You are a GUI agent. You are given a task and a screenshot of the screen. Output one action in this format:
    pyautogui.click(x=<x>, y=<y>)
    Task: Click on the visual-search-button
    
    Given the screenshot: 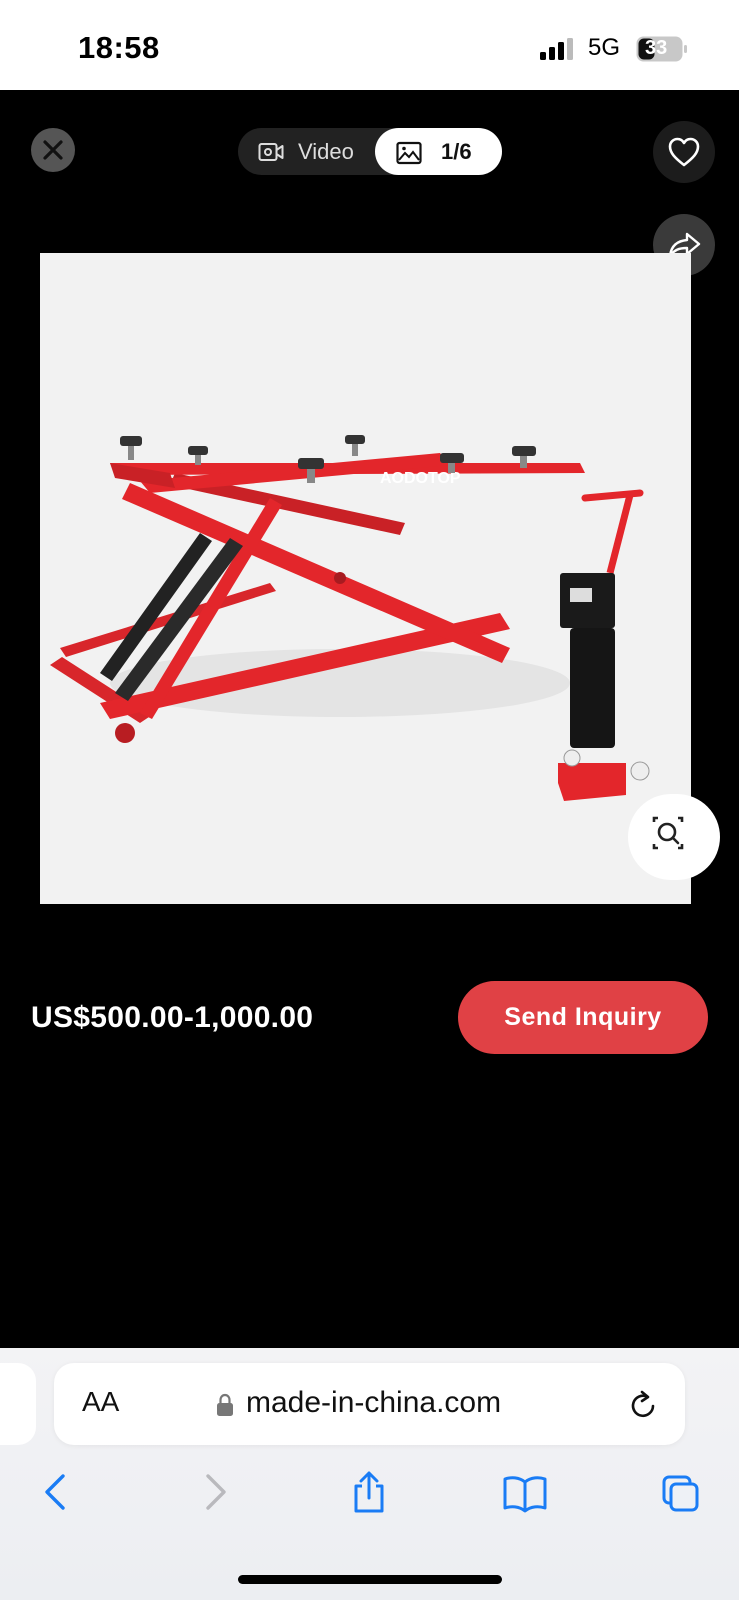 What is the action you would take?
    pyautogui.click(x=674, y=837)
    